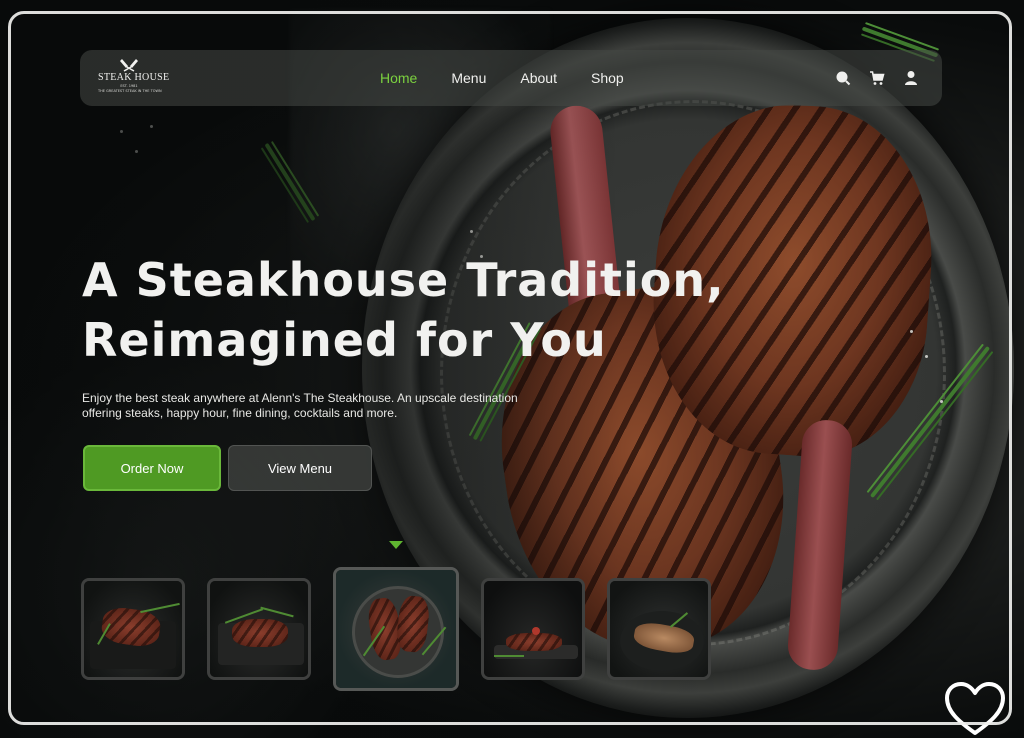 Image resolution: width=1024 pixels, height=738 pixels. I want to click on hero-title-line-2: Reimagined for You, so click(344, 340).